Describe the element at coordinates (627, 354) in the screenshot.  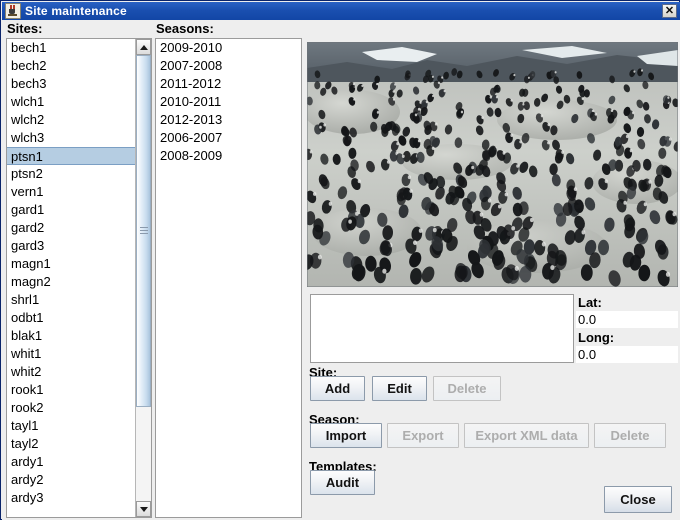
I see `long-field: 0.0` at that location.